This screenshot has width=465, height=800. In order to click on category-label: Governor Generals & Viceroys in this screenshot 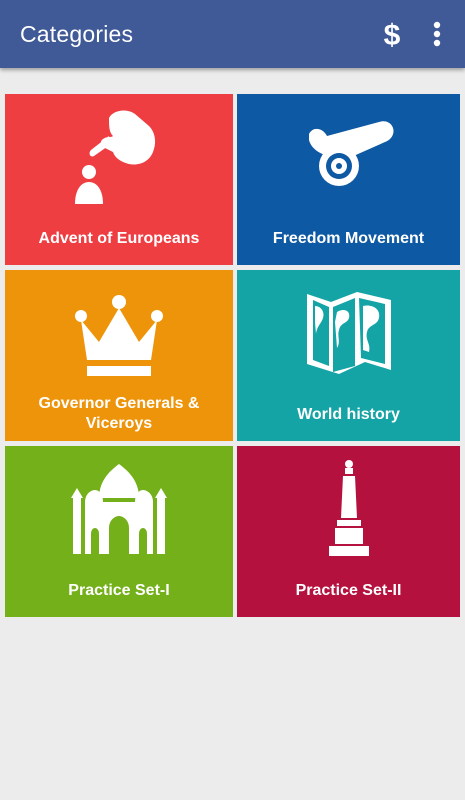, I will do `click(119, 413)`.